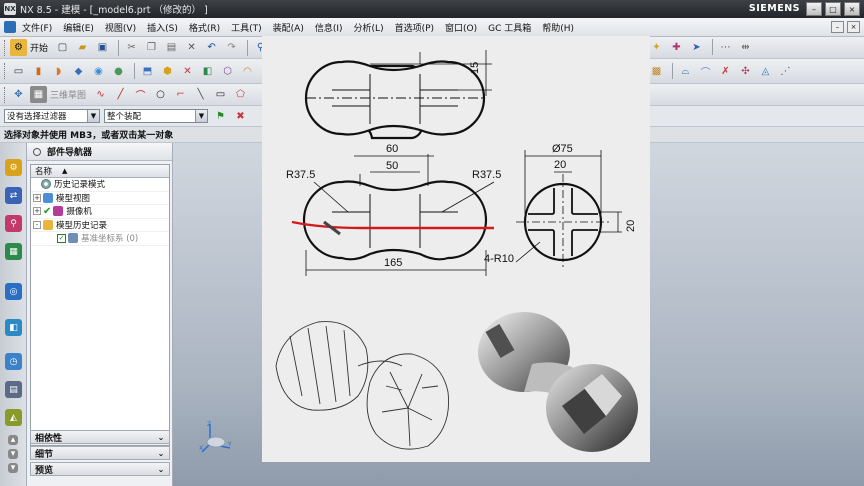 This screenshot has height=486, width=864. What do you see at coordinates (785, 71) in the screenshot?
I see `more-icon: ⋰` at bounding box center [785, 71].